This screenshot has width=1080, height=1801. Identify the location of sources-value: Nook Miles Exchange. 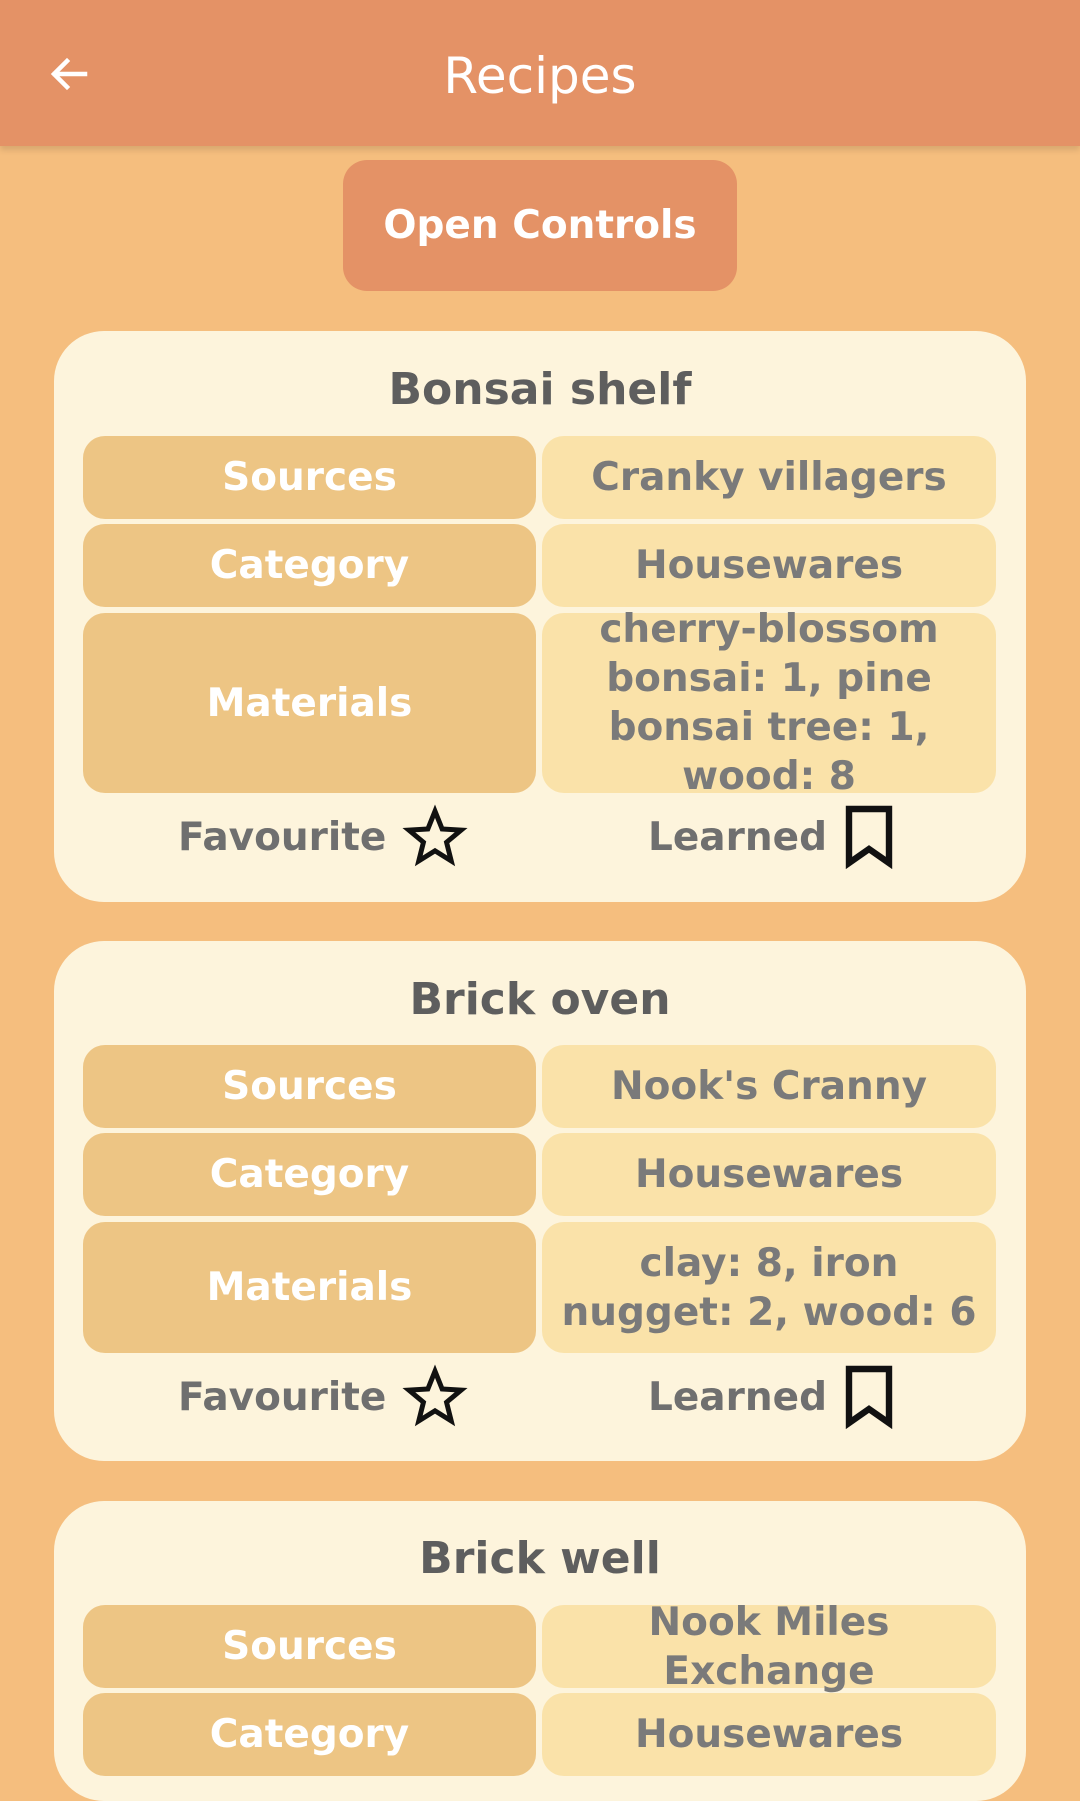
(769, 1647).